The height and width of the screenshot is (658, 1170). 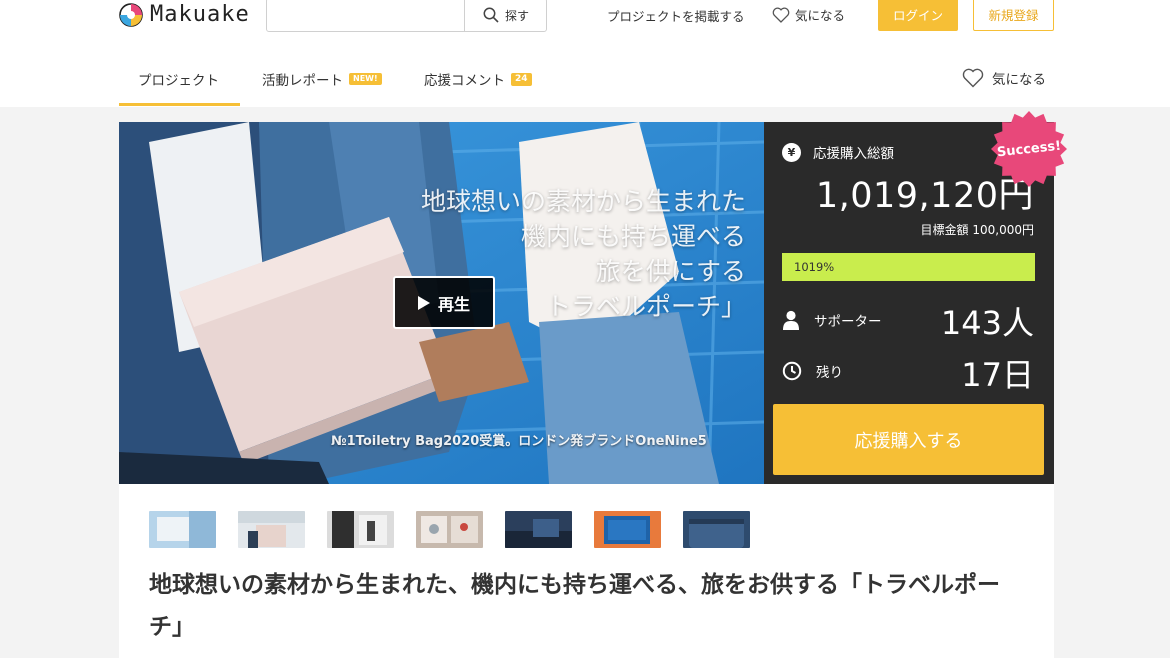 What do you see at coordinates (987, 323) in the screenshot?
I see `supporters-count: 143人` at bounding box center [987, 323].